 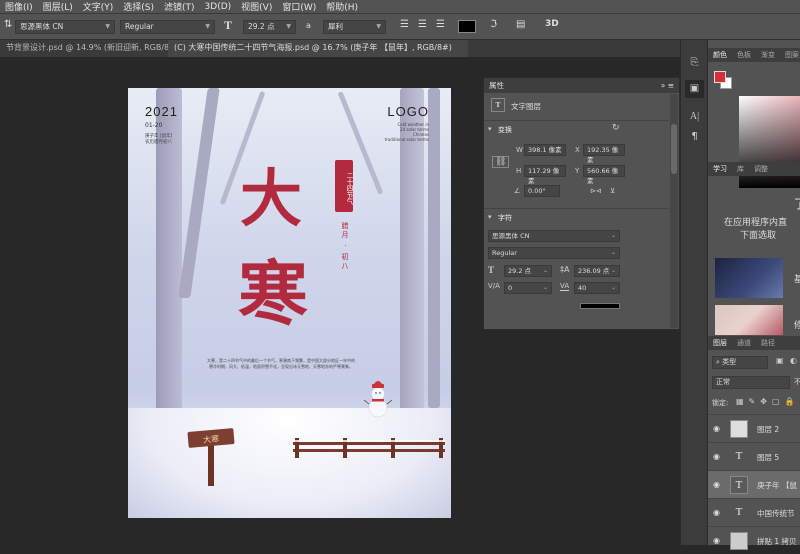 I want to click on text-layer-icon: T, so click(x=498, y=105).